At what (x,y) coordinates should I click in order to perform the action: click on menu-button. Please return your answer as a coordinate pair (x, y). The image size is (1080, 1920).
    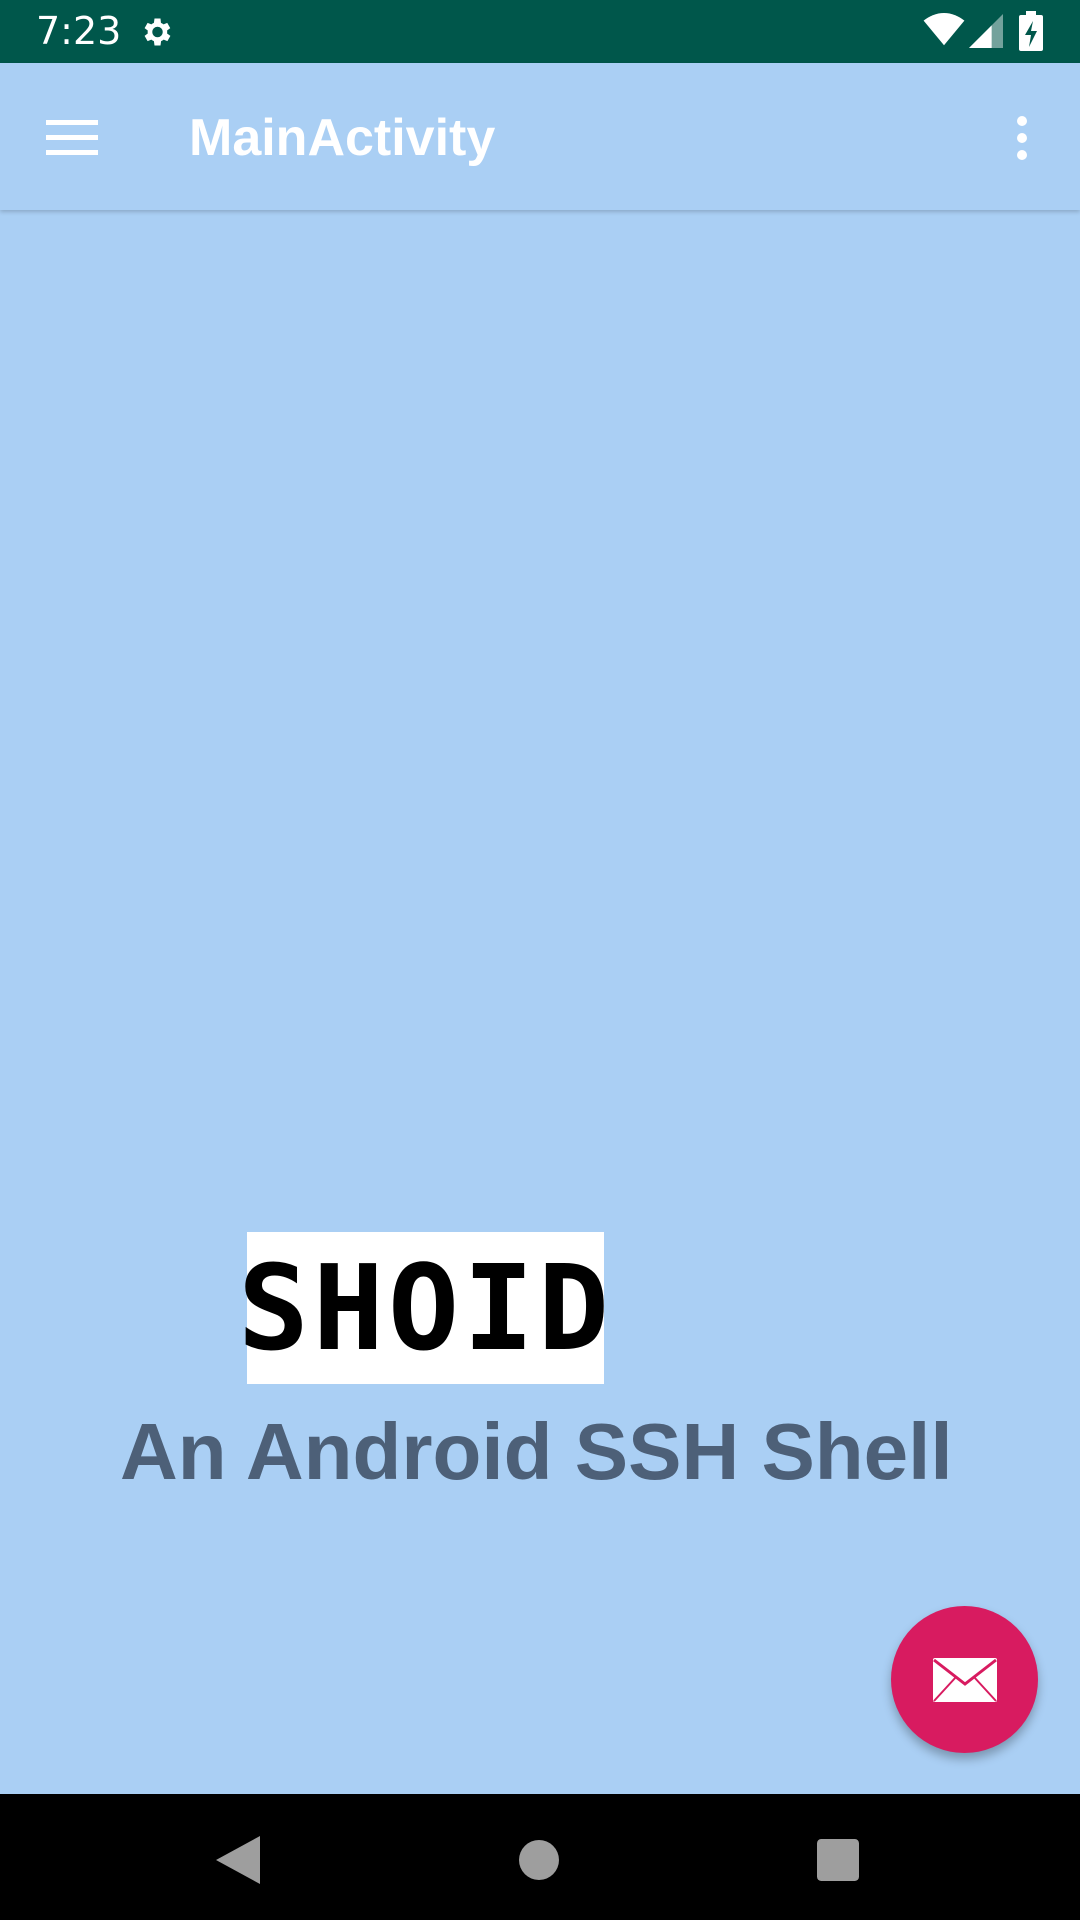
    Looking at the image, I should click on (72, 138).